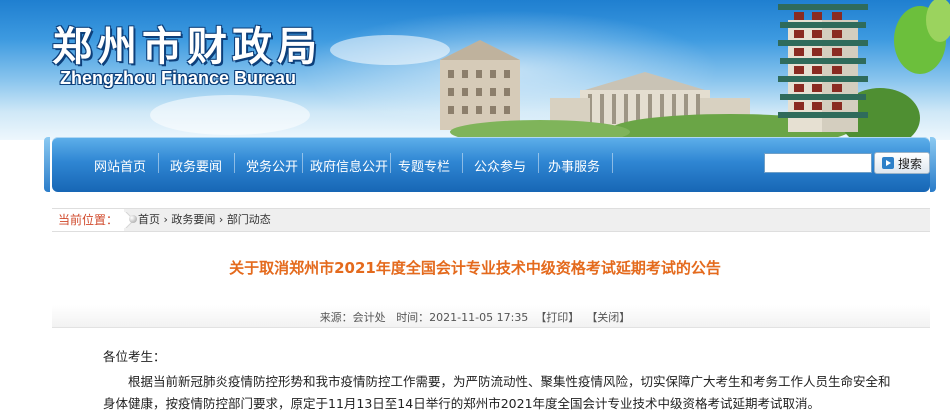 This screenshot has width=950, height=412. Describe the element at coordinates (475, 268) in the screenshot. I see `article-title: 关于取消郑州市2021年度全国会计专业技术中级资格考试延期考试的公告` at that location.